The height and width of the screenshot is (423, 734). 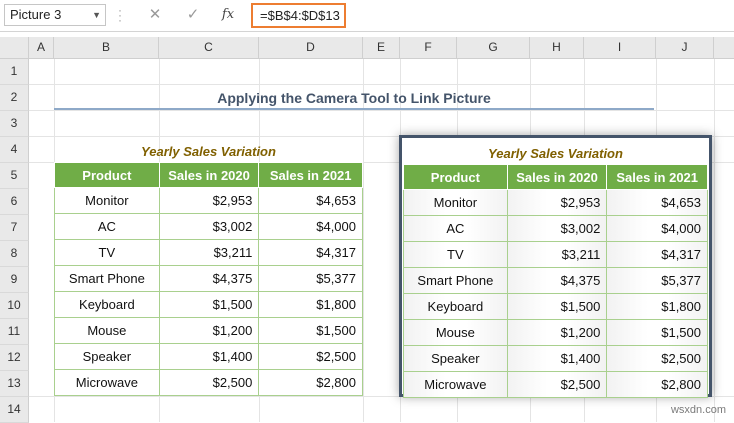 I want to click on picture-row: Smart Phone $4,375 $5,377, so click(x=555, y=280).